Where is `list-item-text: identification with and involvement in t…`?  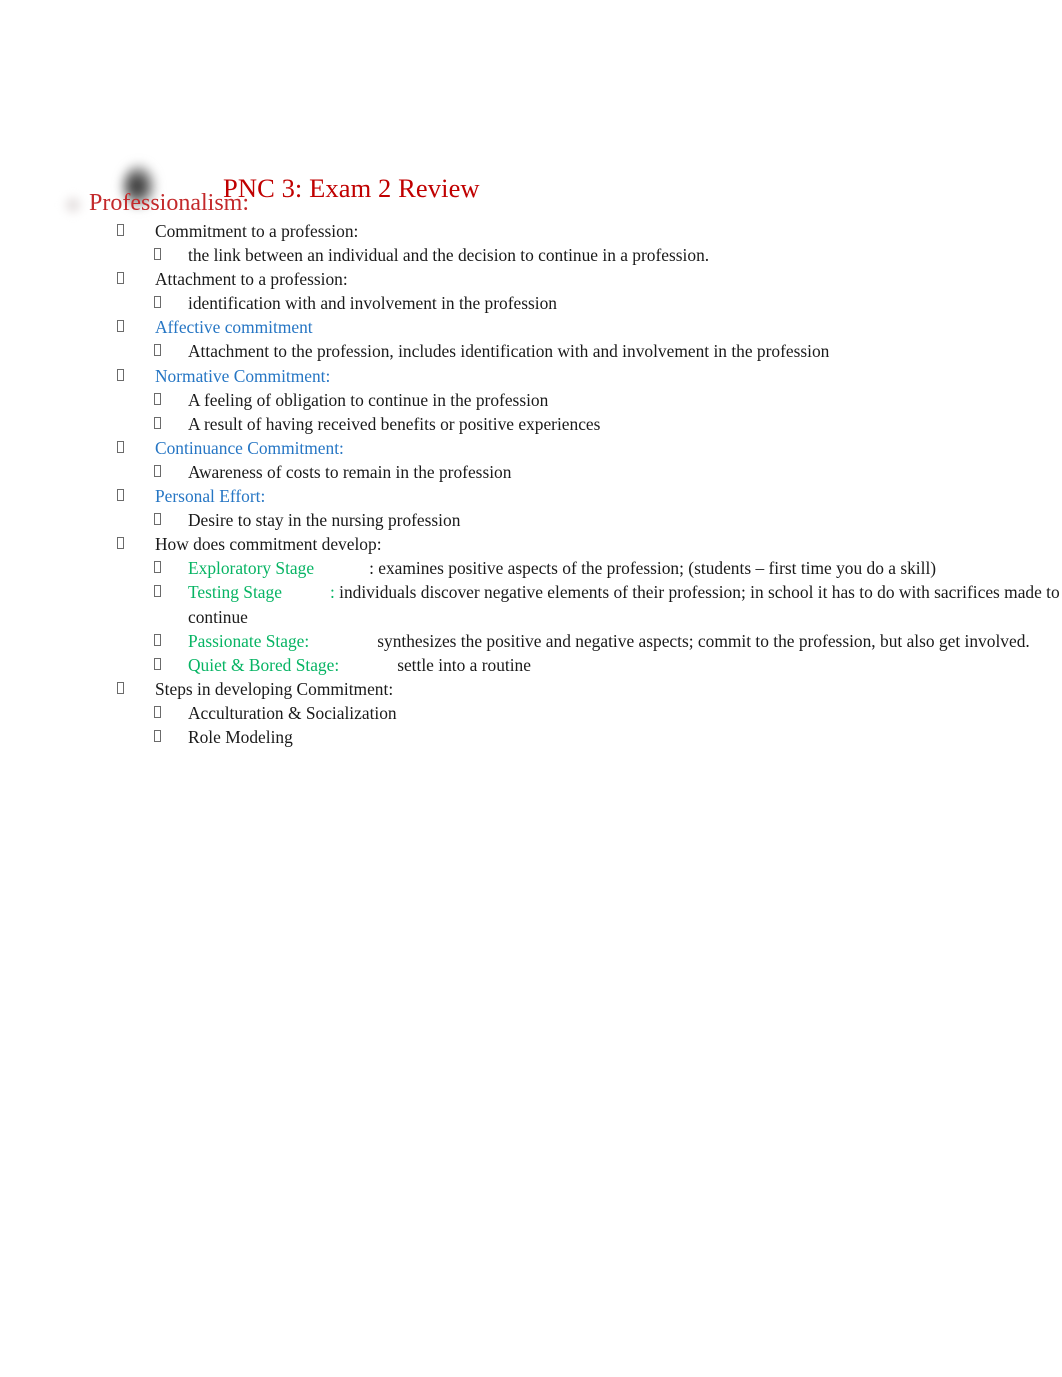
list-item-text: identification with and involvement in t… is located at coordinates (372, 303).